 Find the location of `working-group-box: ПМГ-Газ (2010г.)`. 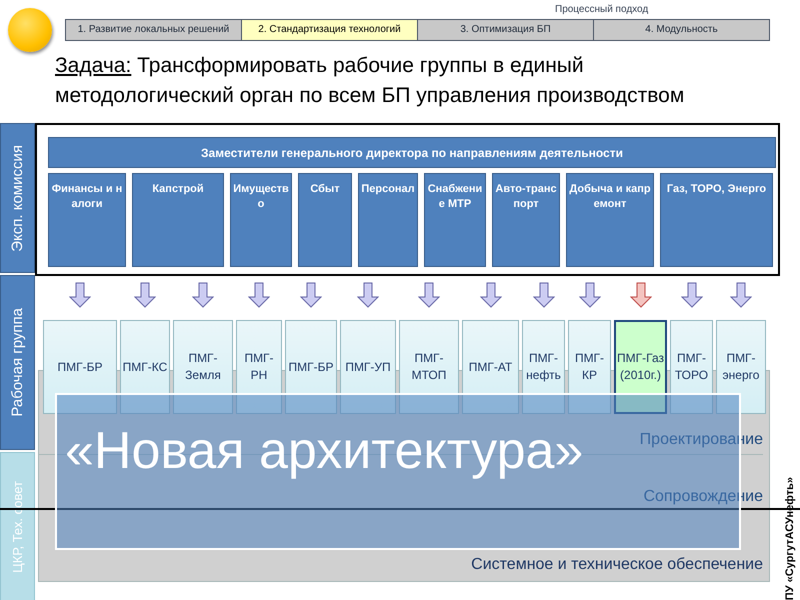

working-group-box: ПМГ-Газ (2010г.) is located at coordinates (640, 367).